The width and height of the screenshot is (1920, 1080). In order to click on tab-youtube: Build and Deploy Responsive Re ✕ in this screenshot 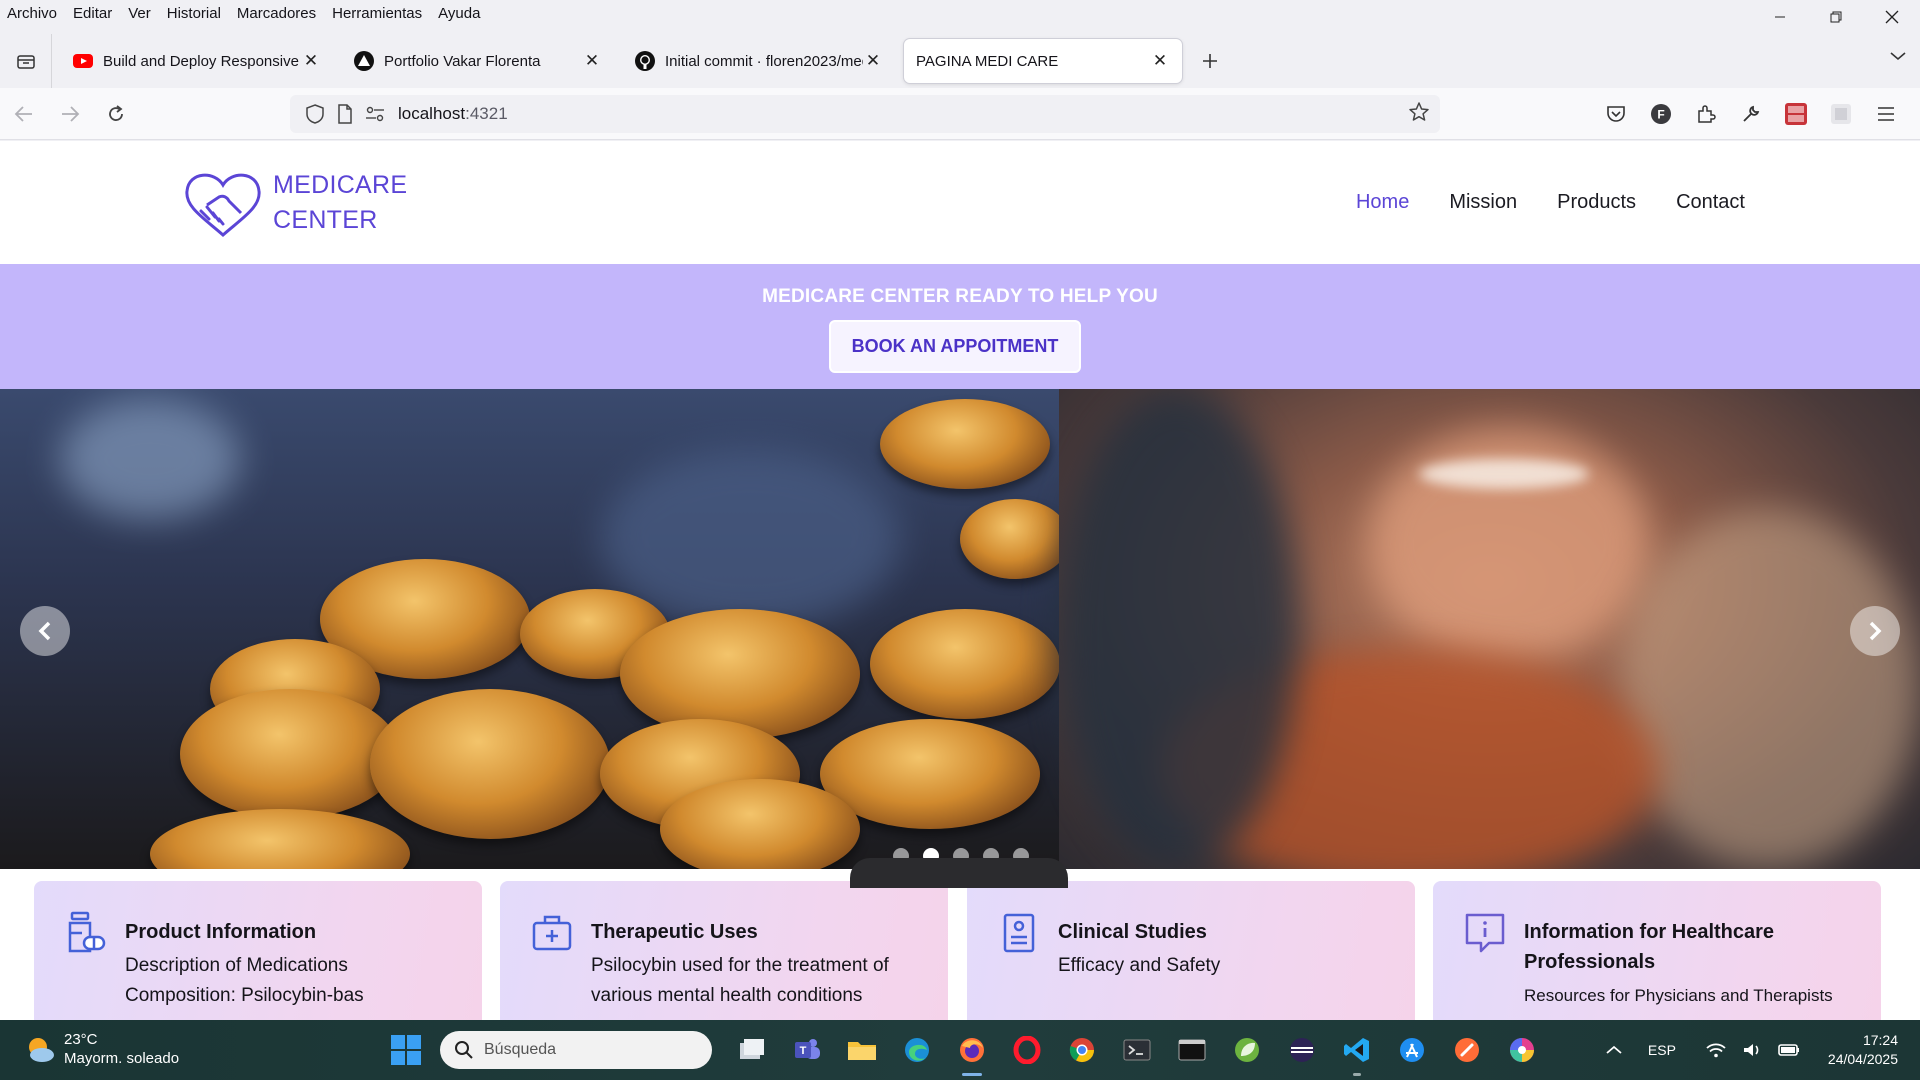, I will do `click(197, 61)`.